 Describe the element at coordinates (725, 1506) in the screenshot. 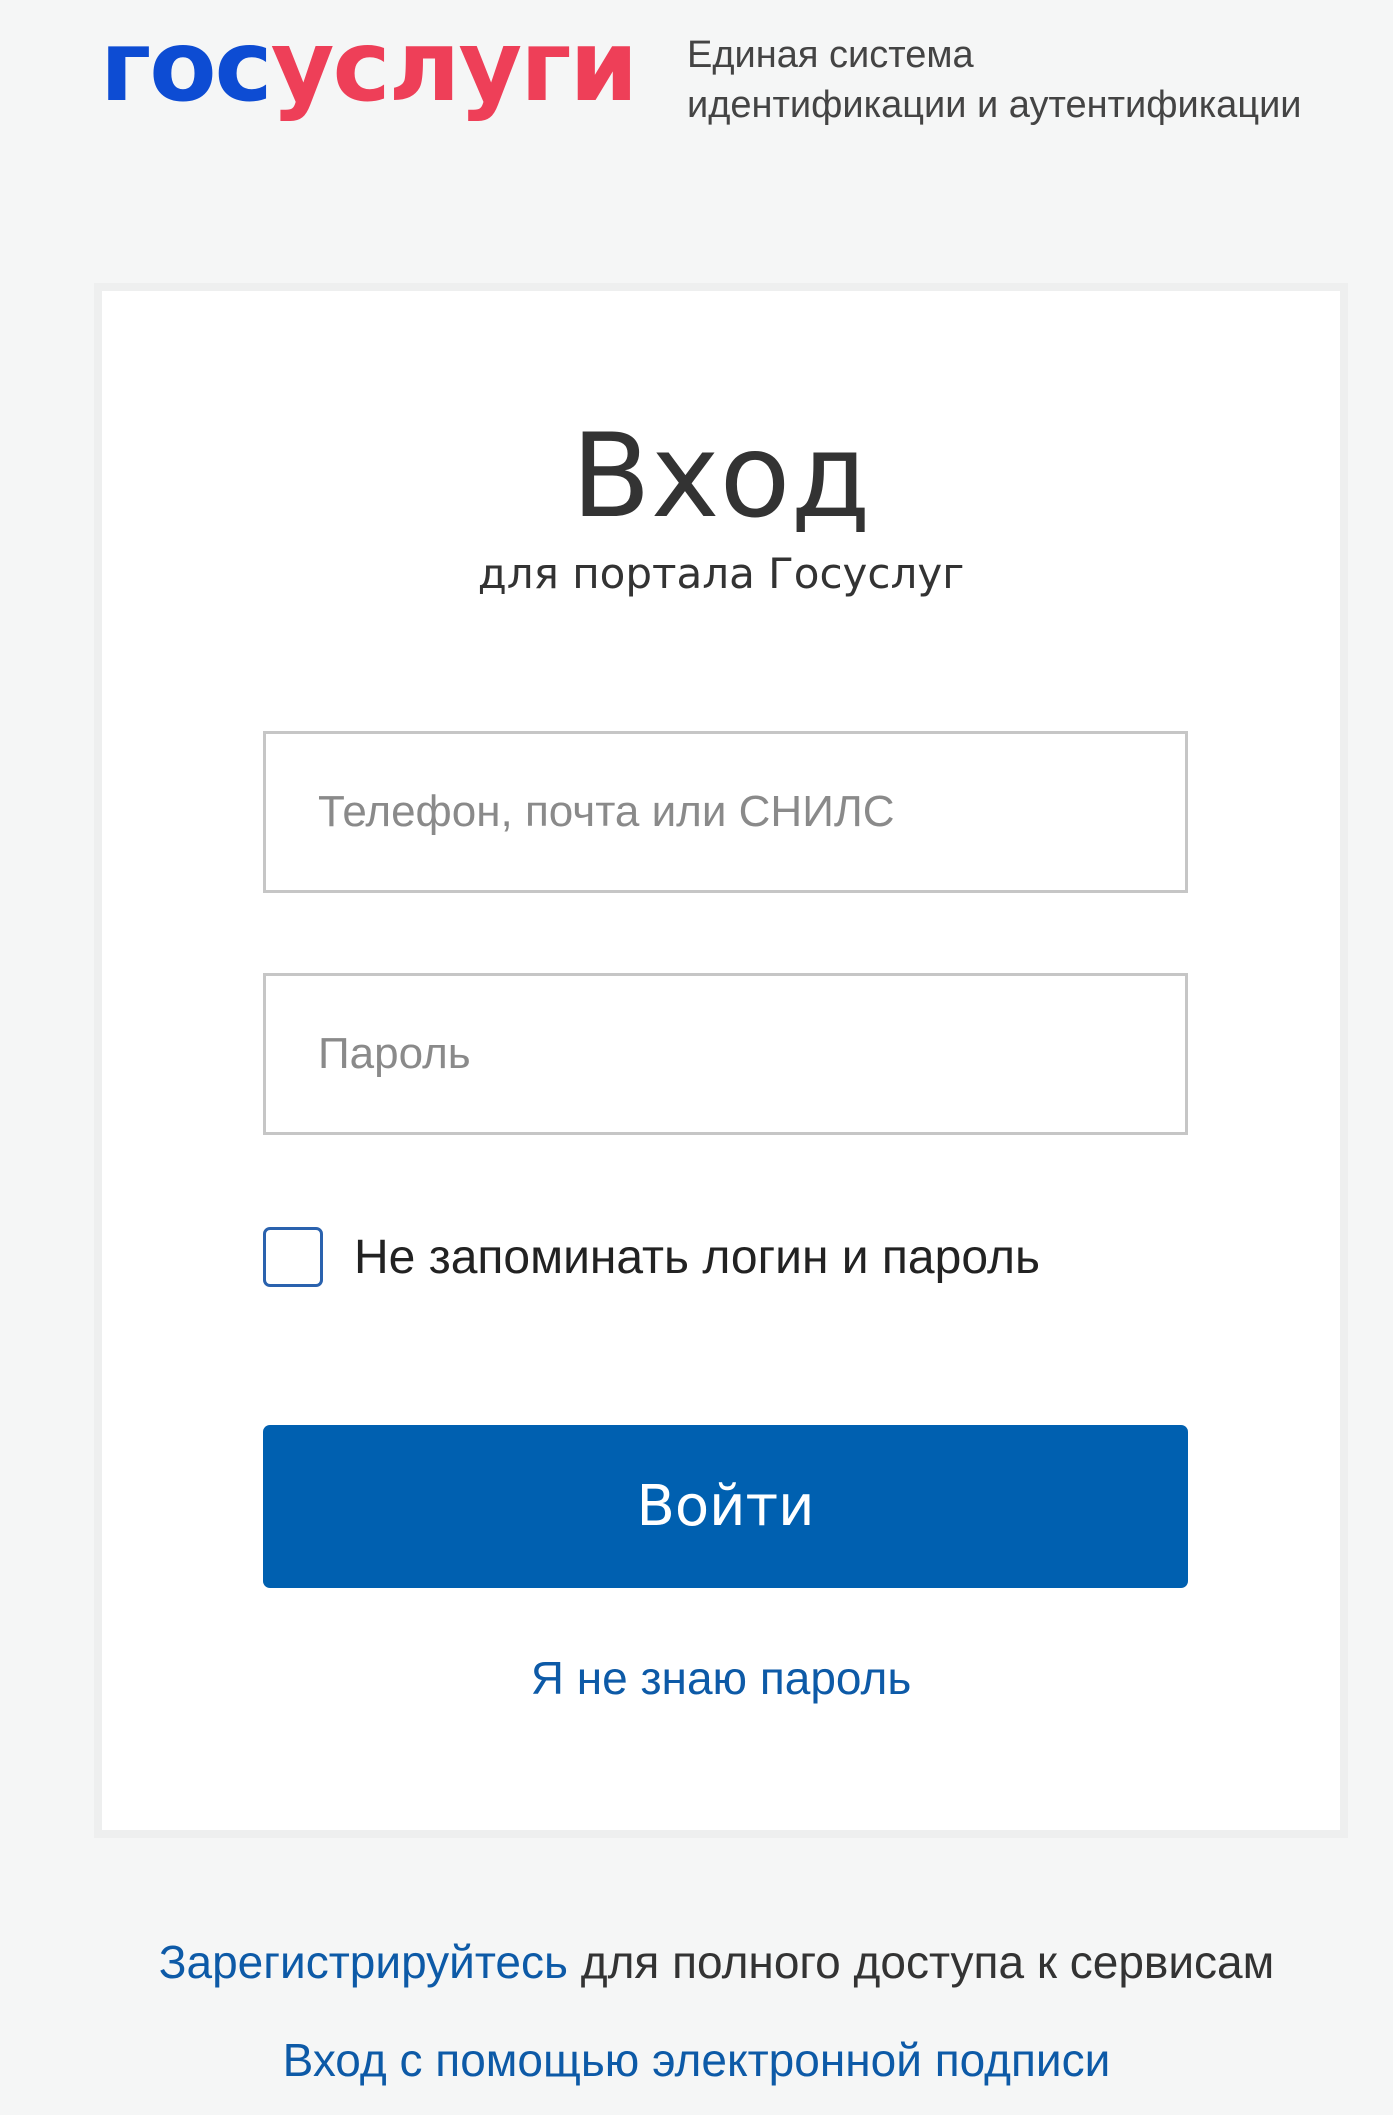

I see `login-button: Войти` at that location.